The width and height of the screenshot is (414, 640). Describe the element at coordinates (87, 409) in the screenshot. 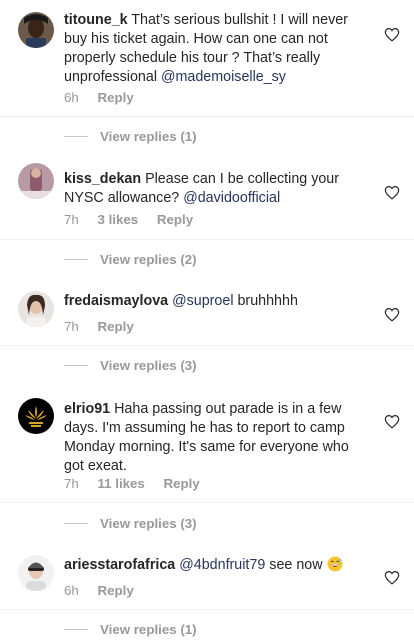

I see `comment-username: elrio91` at that location.